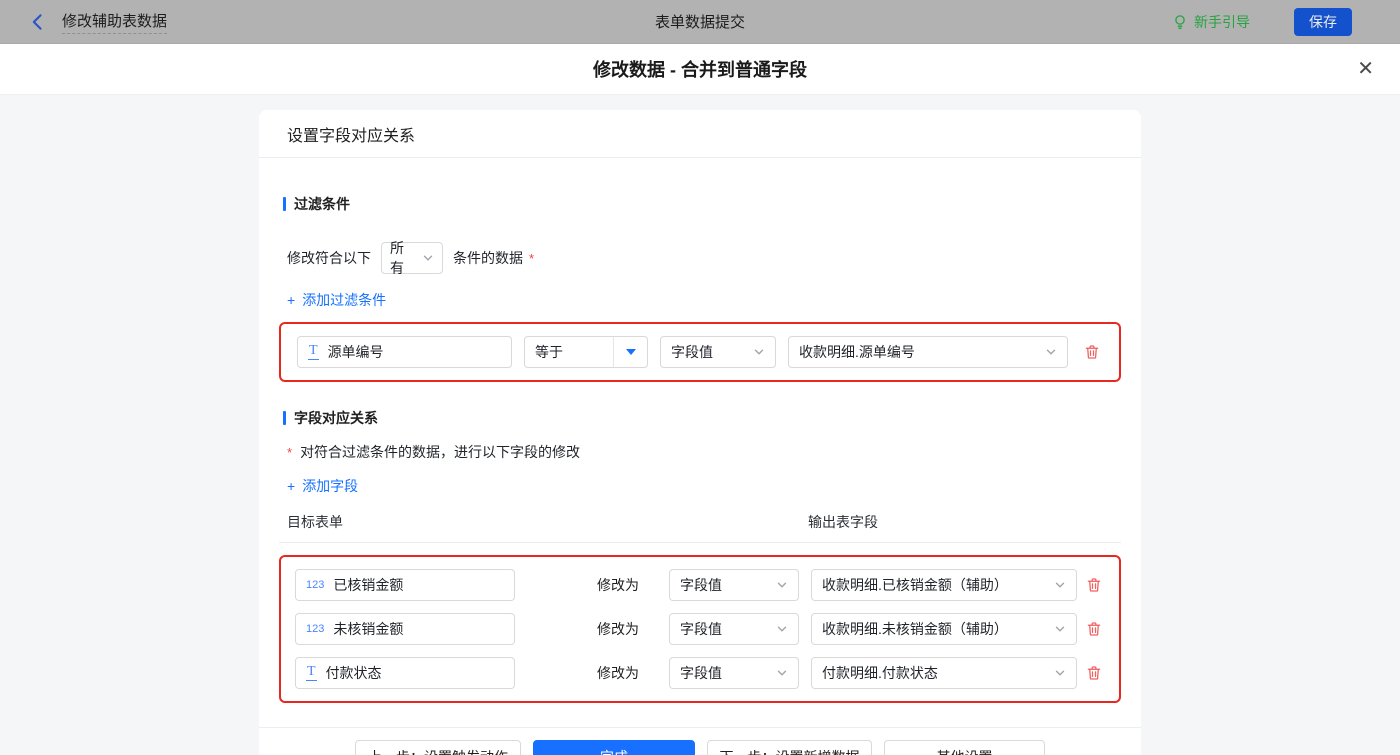 The image size is (1400, 755). What do you see at coordinates (1365, 69) in the screenshot?
I see `close-icon: ✕` at bounding box center [1365, 69].